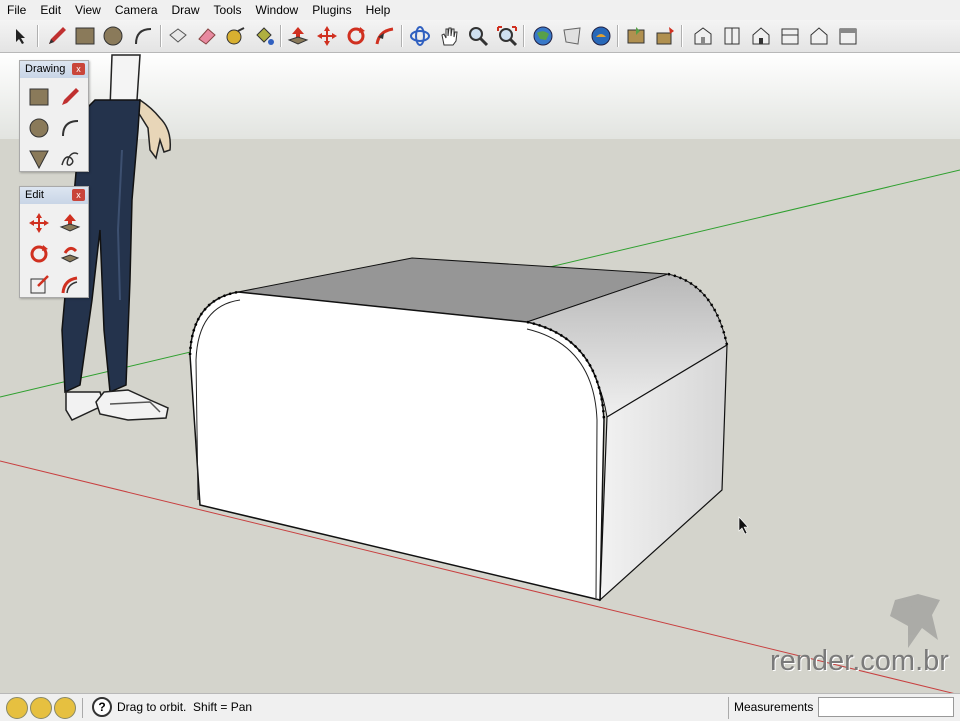 The height and width of the screenshot is (721, 960). I want to click on zoom-tool-button, so click(478, 36).